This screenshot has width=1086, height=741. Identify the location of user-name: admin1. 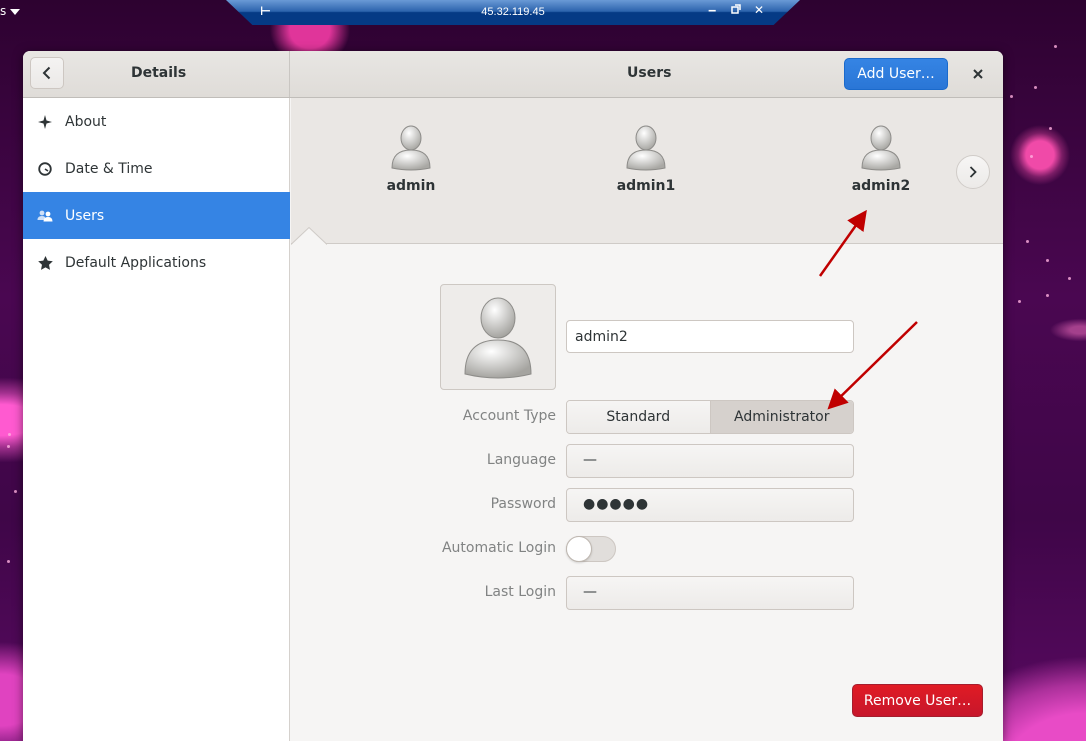
(646, 186).